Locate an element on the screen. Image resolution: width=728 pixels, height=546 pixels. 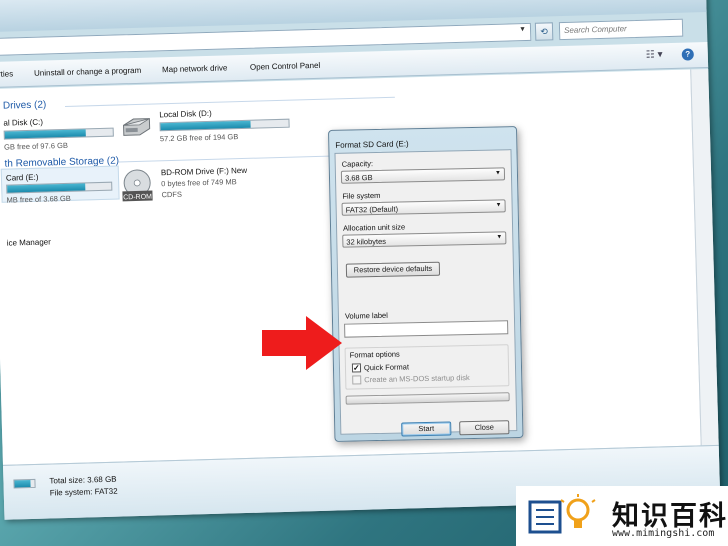
group-header-hard-drives: Drives (2) is located at coordinates (25, 105).